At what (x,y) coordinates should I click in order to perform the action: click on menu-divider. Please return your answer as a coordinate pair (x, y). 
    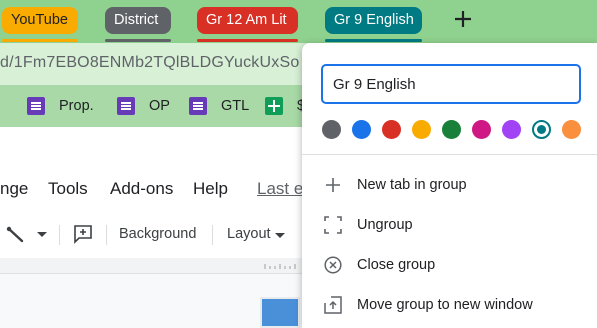
    Looking at the image, I should click on (449, 154).